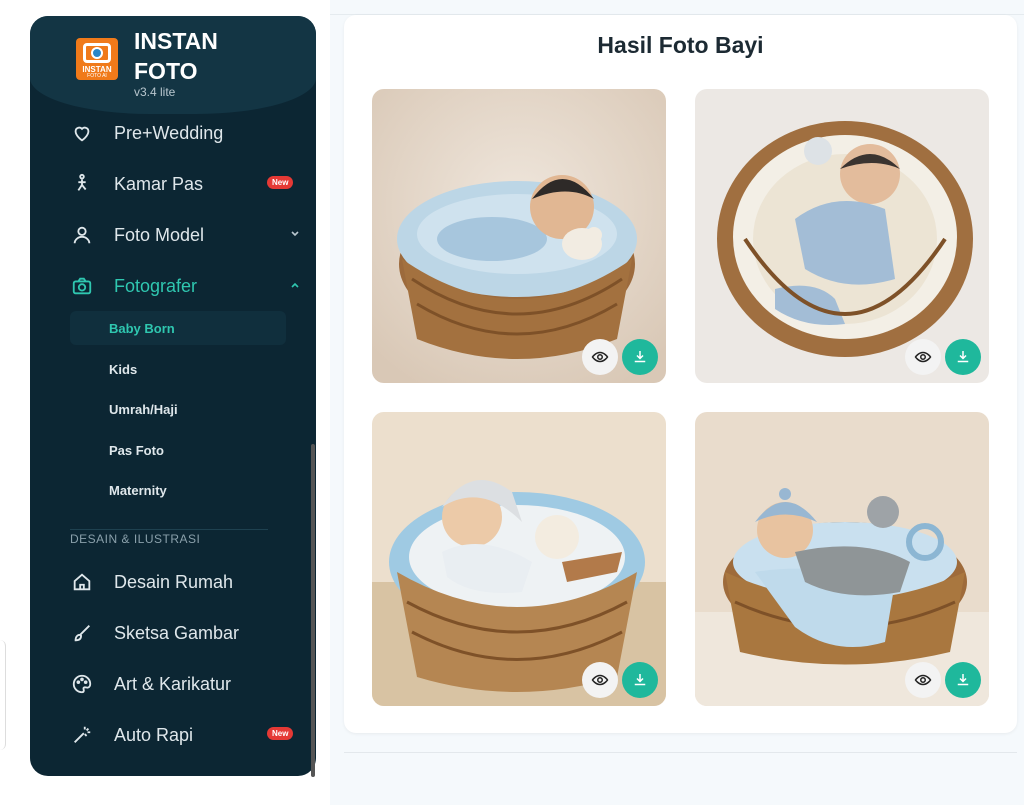 This screenshot has height=805, width=1024. What do you see at coordinates (159, 234) in the screenshot?
I see `sidebar-item-label: Foto Model` at bounding box center [159, 234].